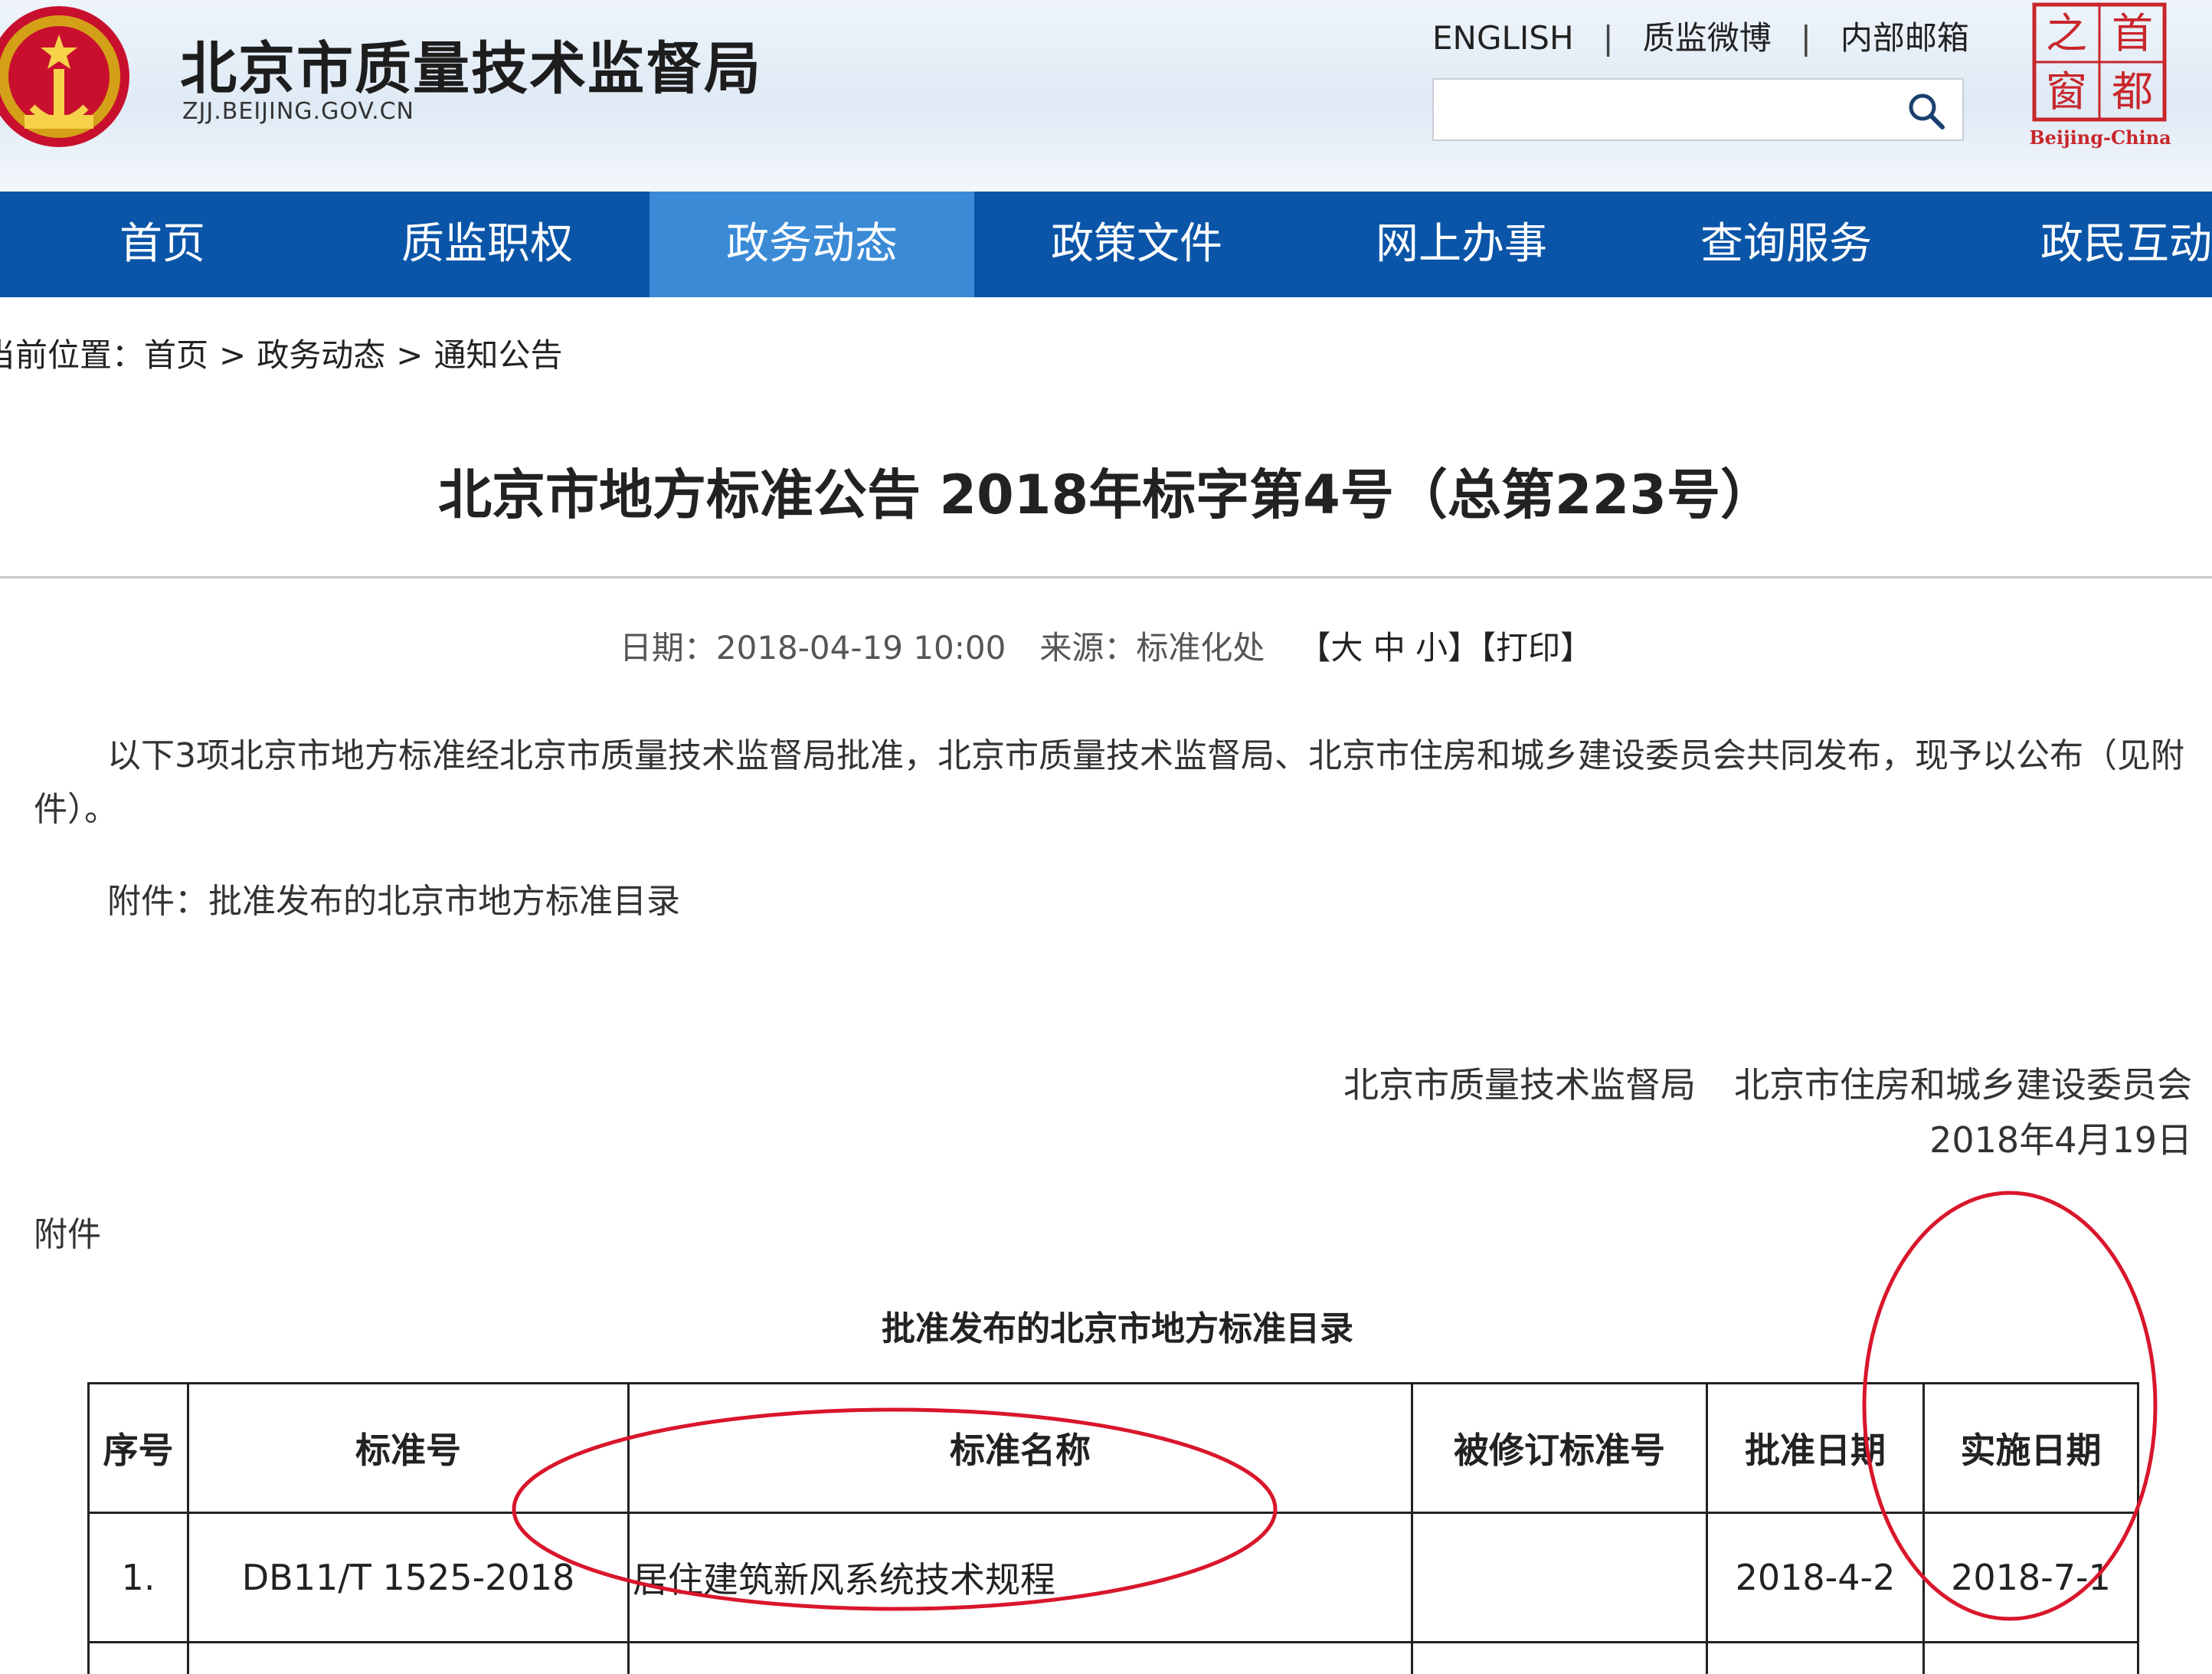 The image size is (2212, 1674). I want to click on col-header-standard-name: 标准名称, so click(1020, 1448).